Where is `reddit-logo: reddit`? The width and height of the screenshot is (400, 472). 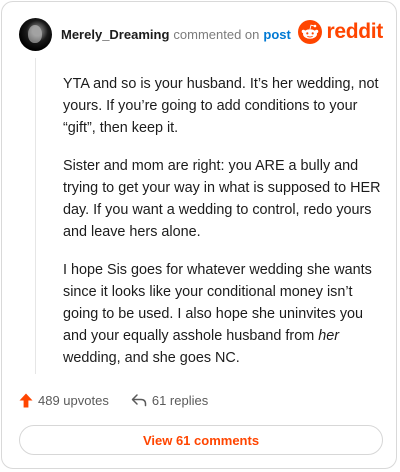 reddit-logo: reddit is located at coordinates (340, 32).